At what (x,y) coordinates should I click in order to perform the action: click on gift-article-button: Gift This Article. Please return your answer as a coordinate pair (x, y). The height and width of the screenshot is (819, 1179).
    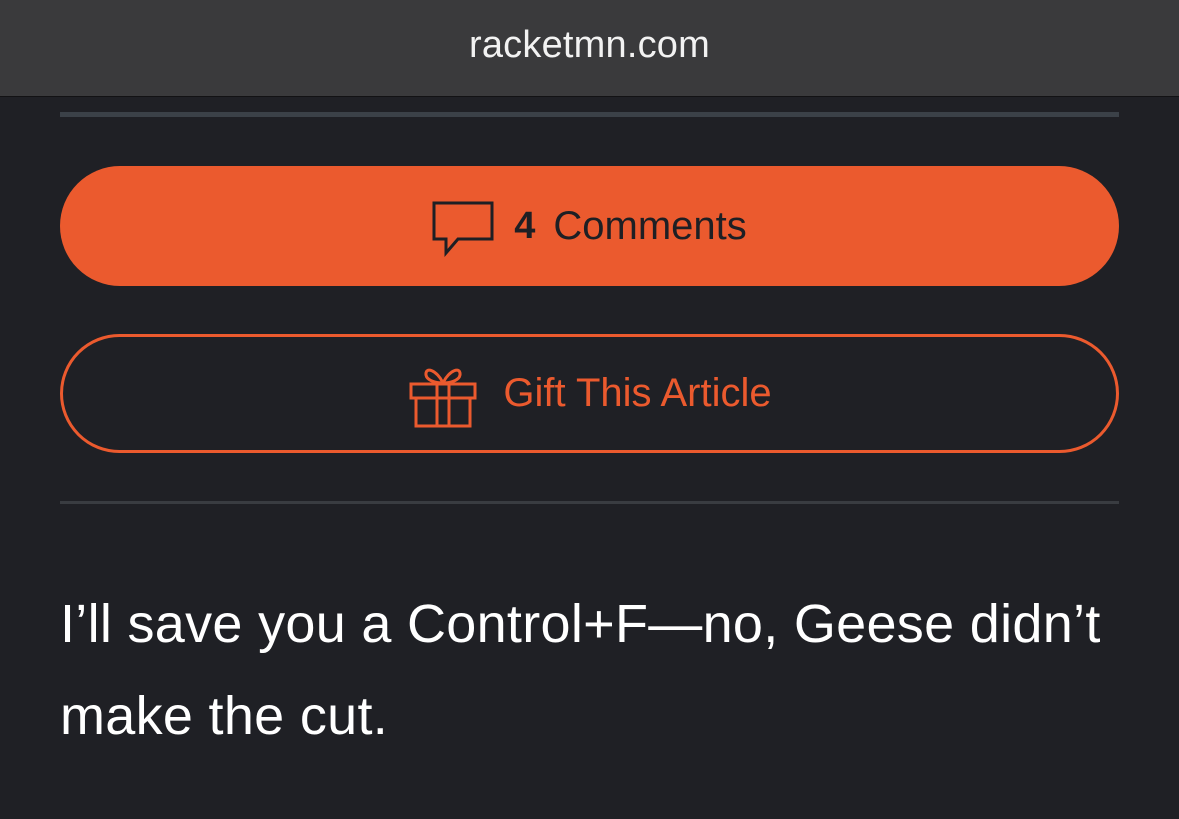
    Looking at the image, I should click on (589, 393).